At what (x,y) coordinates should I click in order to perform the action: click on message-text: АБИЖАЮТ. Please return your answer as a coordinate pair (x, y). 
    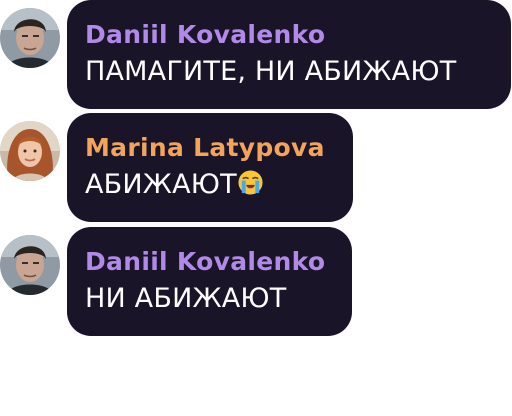
    Looking at the image, I should click on (219, 185).